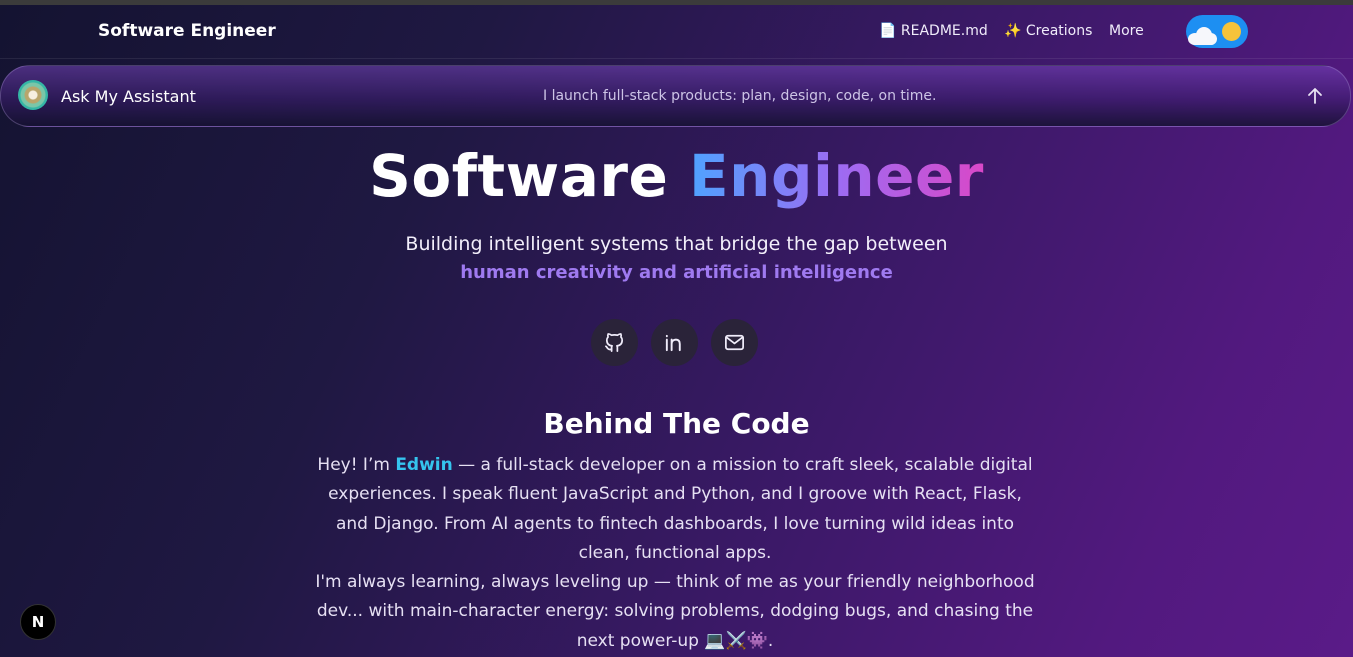 The width and height of the screenshot is (1353, 657). What do you see at coordinates (424, 465) in the screenshot?
I see `about-name: Edwin` at bounding box center [424, 465].